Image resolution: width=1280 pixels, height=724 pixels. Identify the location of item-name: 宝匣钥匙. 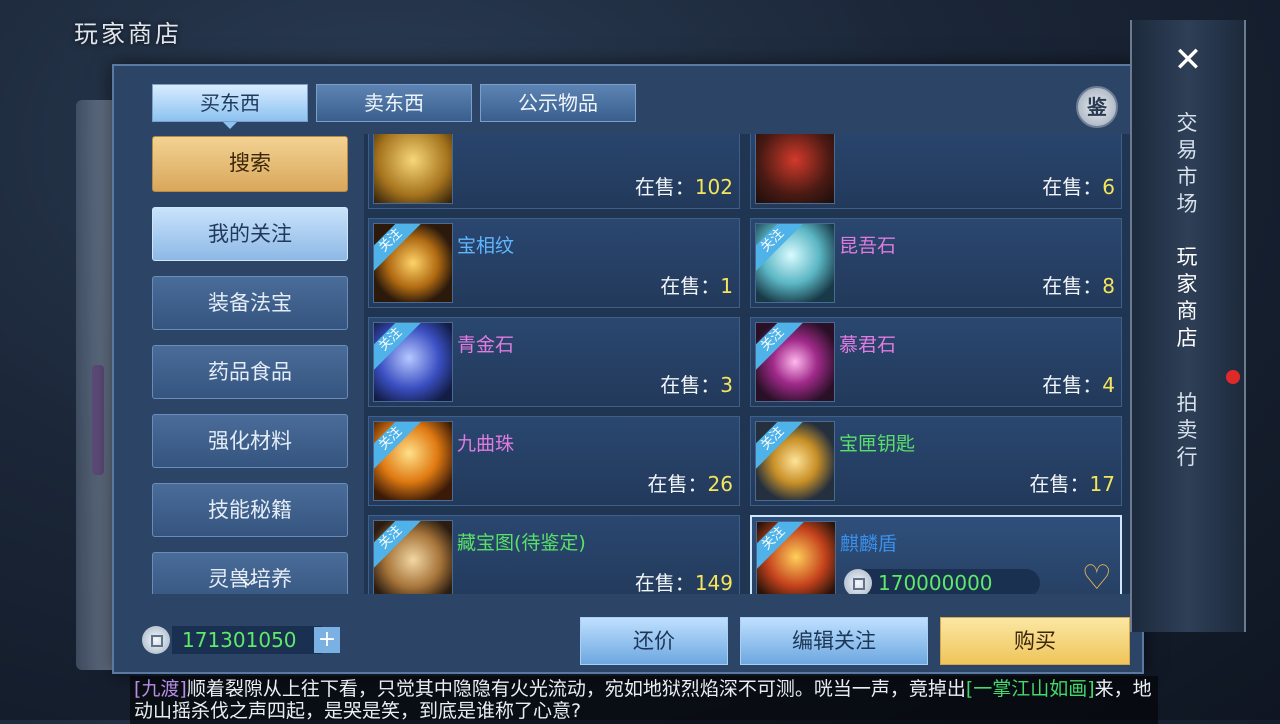
(877, 444).